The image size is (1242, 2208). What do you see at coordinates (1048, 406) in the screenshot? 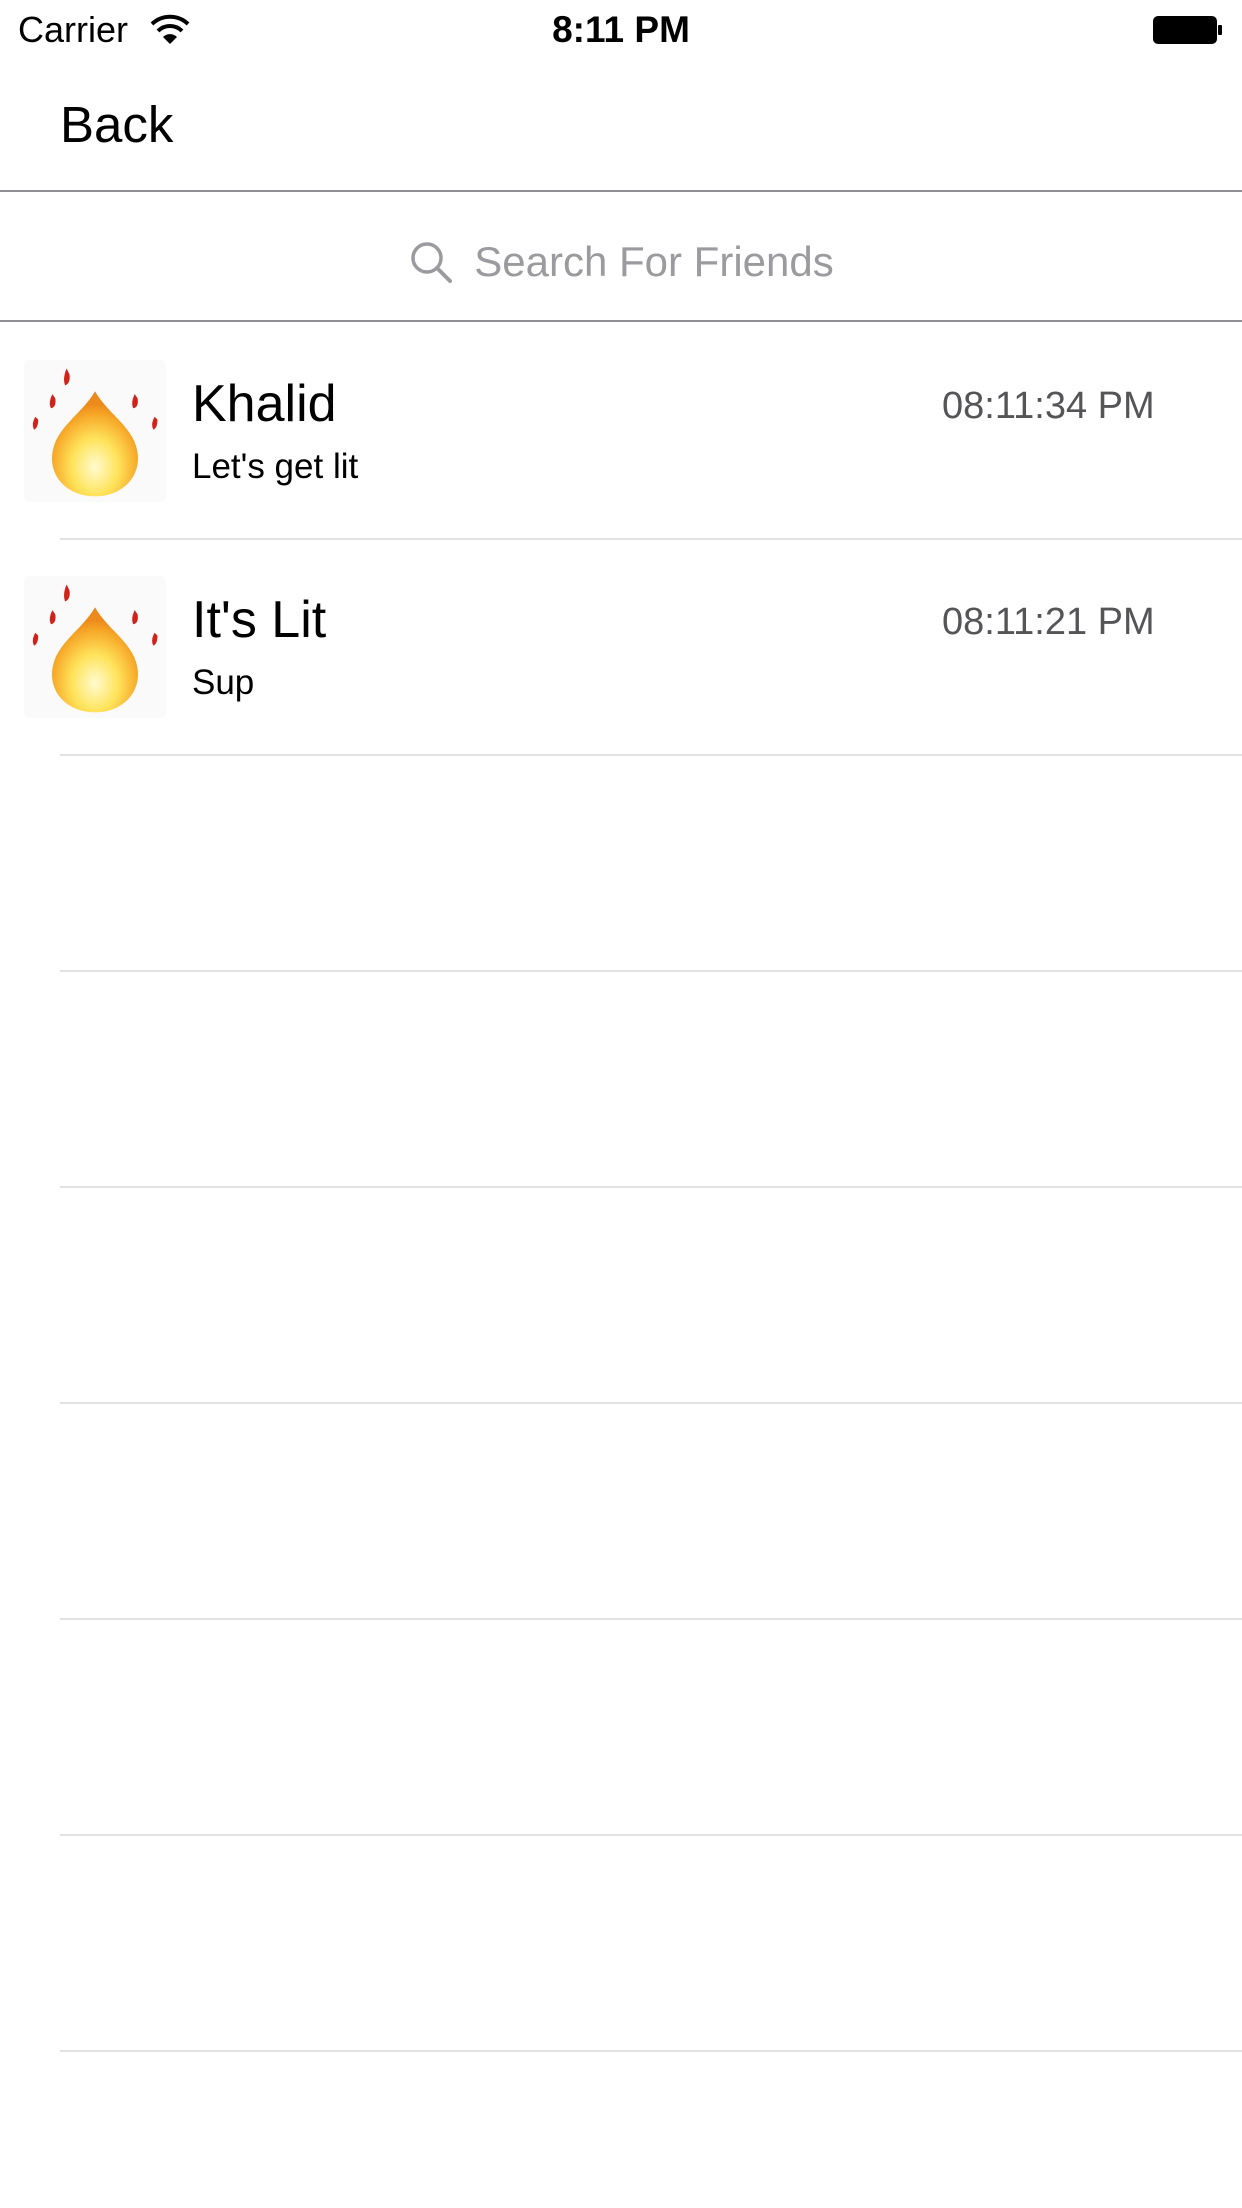
I see `message-time: 08:11:34 PM` at bounding box center [1048, 406].